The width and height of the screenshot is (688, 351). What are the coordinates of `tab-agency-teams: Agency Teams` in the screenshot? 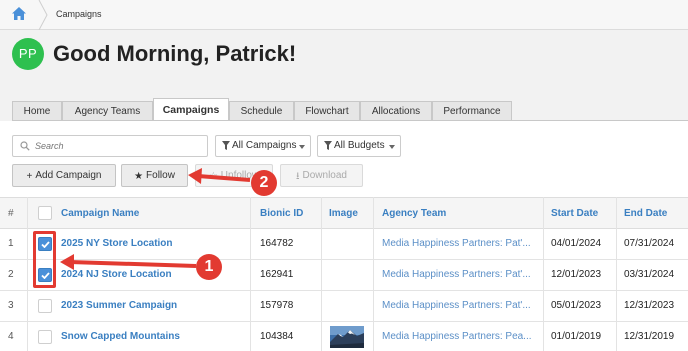 It's located at (107, 111).